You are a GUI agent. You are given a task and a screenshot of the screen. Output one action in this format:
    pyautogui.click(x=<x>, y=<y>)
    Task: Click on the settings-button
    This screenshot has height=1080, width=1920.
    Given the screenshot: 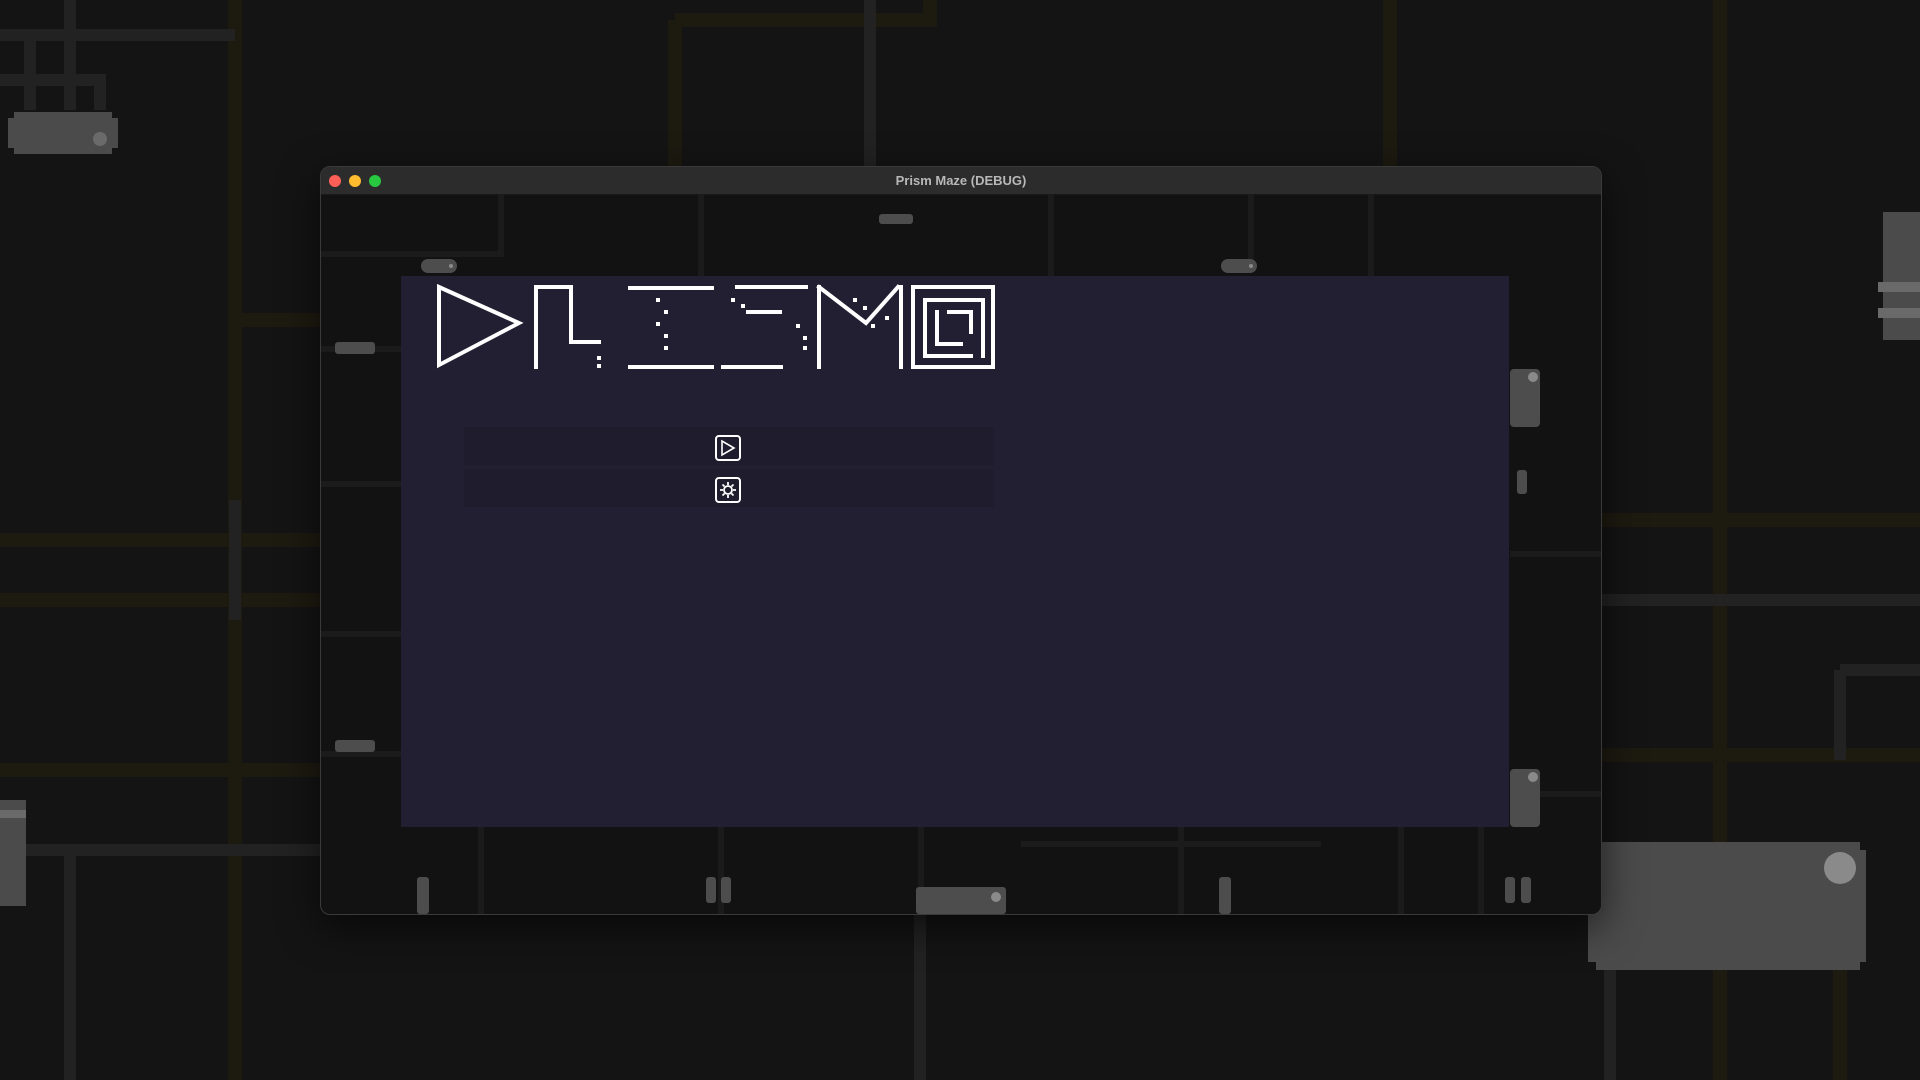 What is the action you would take?
    pyautogui.click(x=729, y=488)
    